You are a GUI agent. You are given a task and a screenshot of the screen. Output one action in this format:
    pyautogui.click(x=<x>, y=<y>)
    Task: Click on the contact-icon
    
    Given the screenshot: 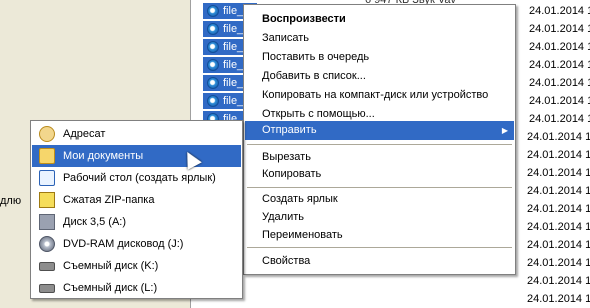 What is the action you would take?
    pyautogui.click(x=47, y=134)
    